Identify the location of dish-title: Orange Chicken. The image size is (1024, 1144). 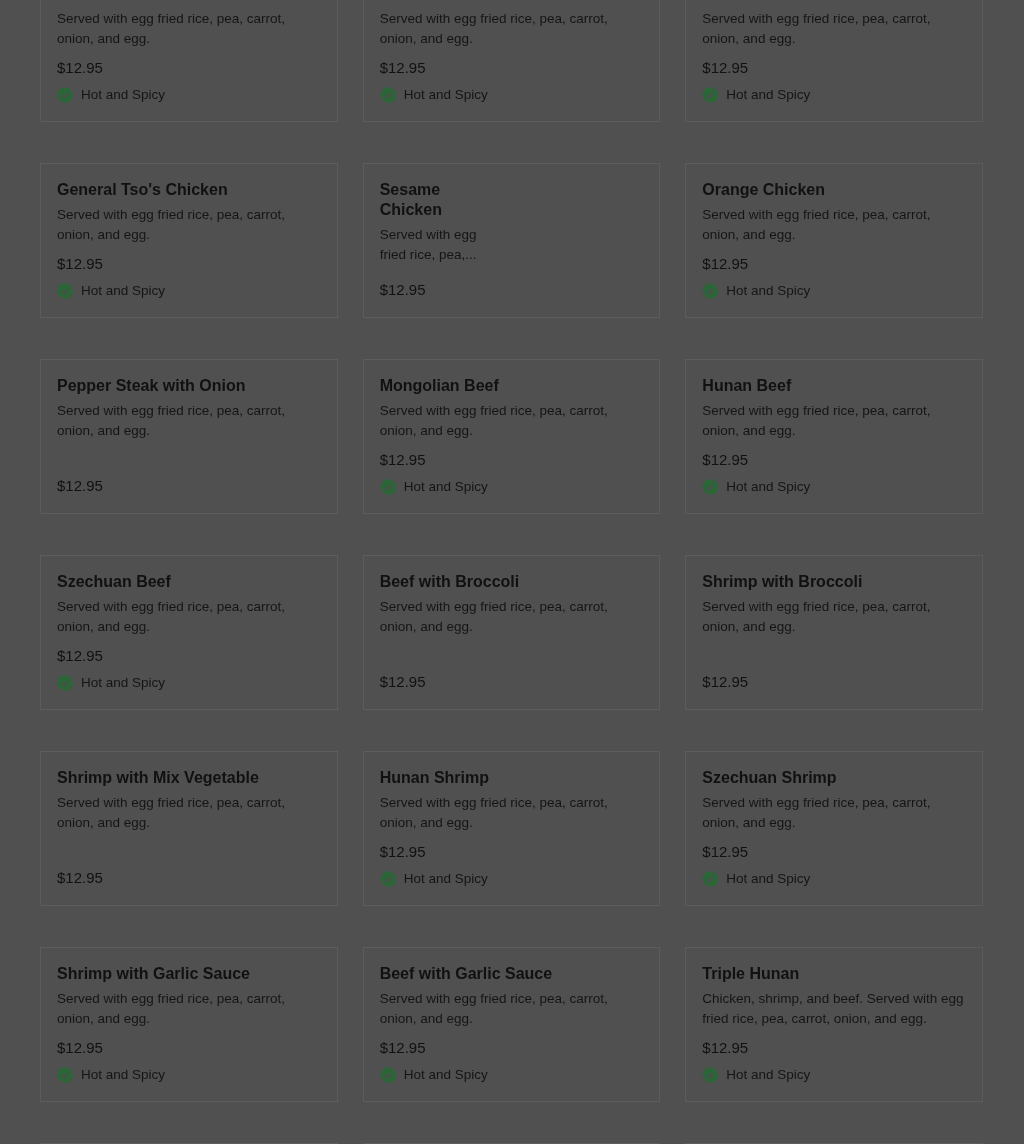
(764, 190).